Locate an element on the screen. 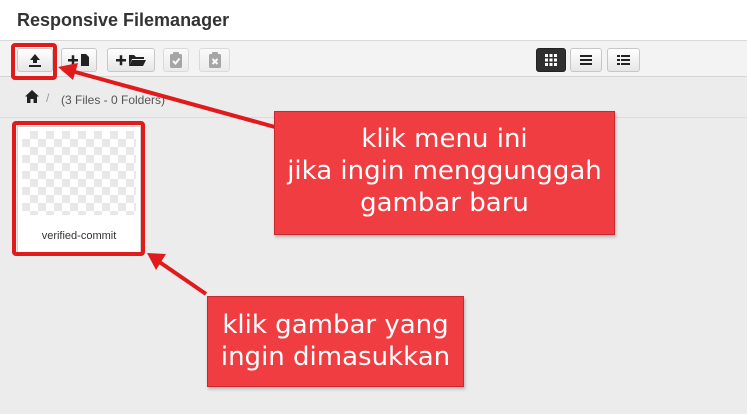  upload-callout-line-2: jika ingin menggunggah is located at coordinates (444, 171).